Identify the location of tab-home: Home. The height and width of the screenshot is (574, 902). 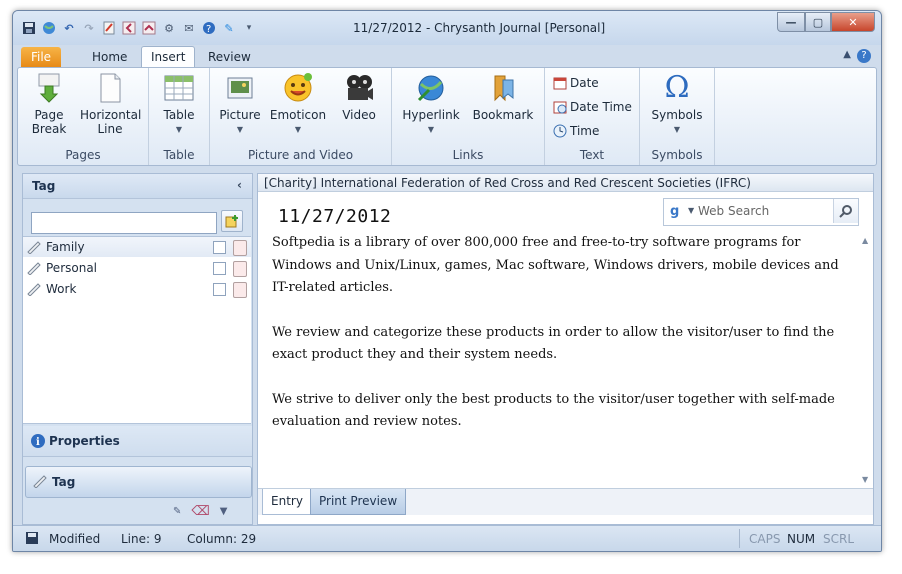
(109, 57).